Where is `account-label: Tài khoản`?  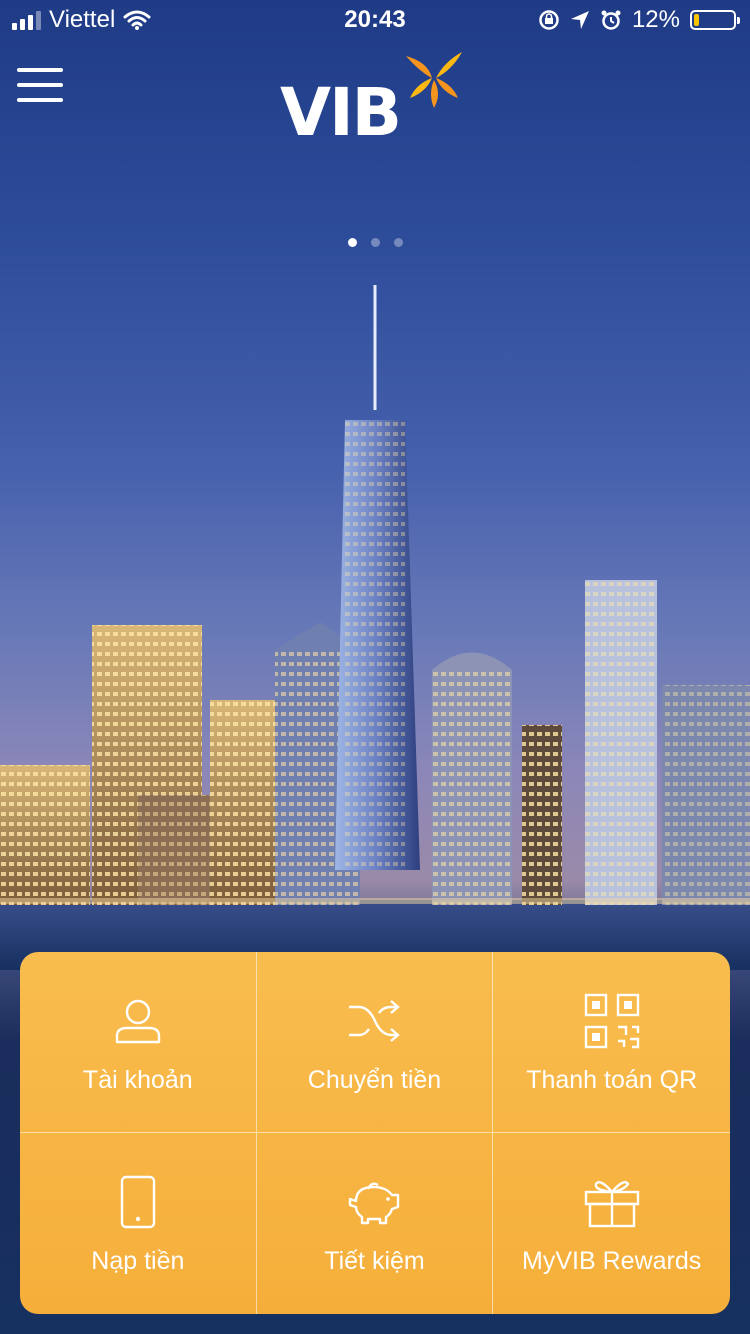
account-label: Tài khoản is located at coordinates (137, 1080).